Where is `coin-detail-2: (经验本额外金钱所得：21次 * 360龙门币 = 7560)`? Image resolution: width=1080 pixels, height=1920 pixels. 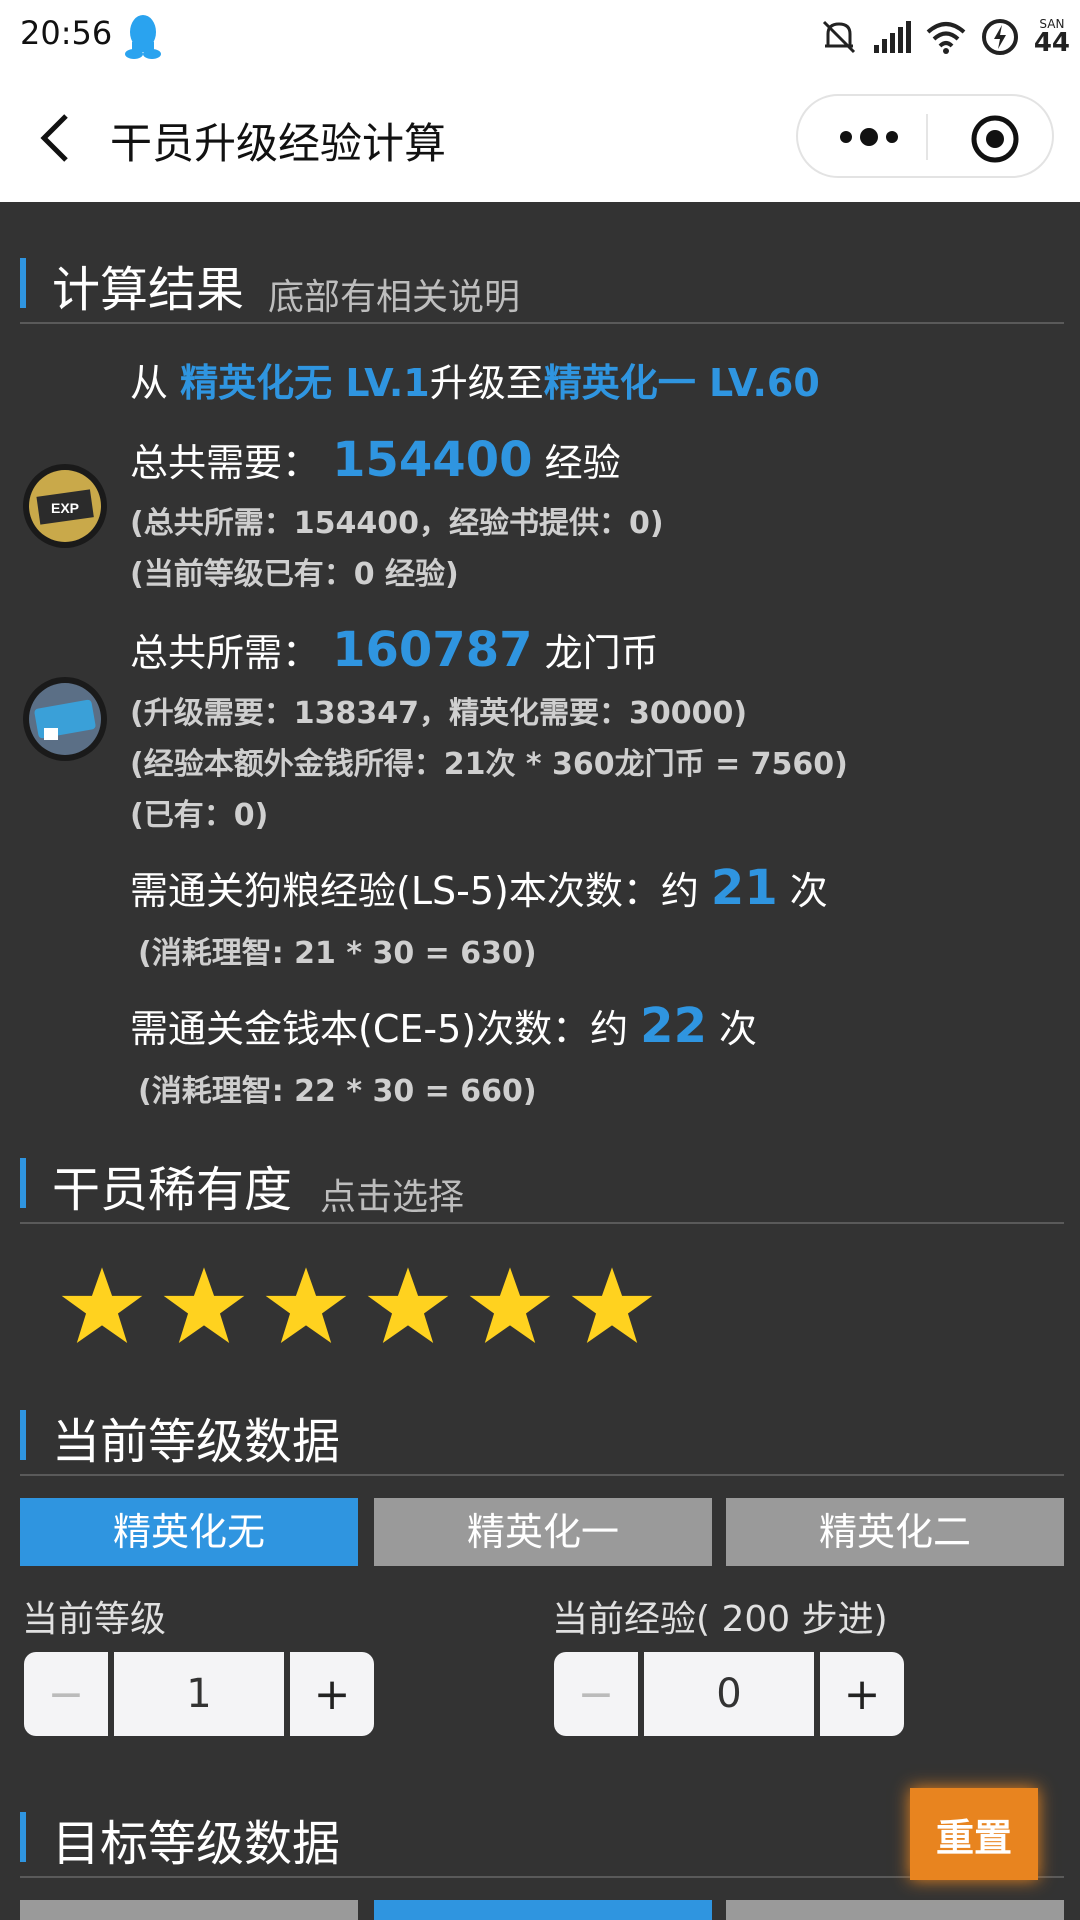
coin-detail-2: (经验本额外金钱所得：21次 * 360龙门币 = 7560) is located at coordinates (489, 764).